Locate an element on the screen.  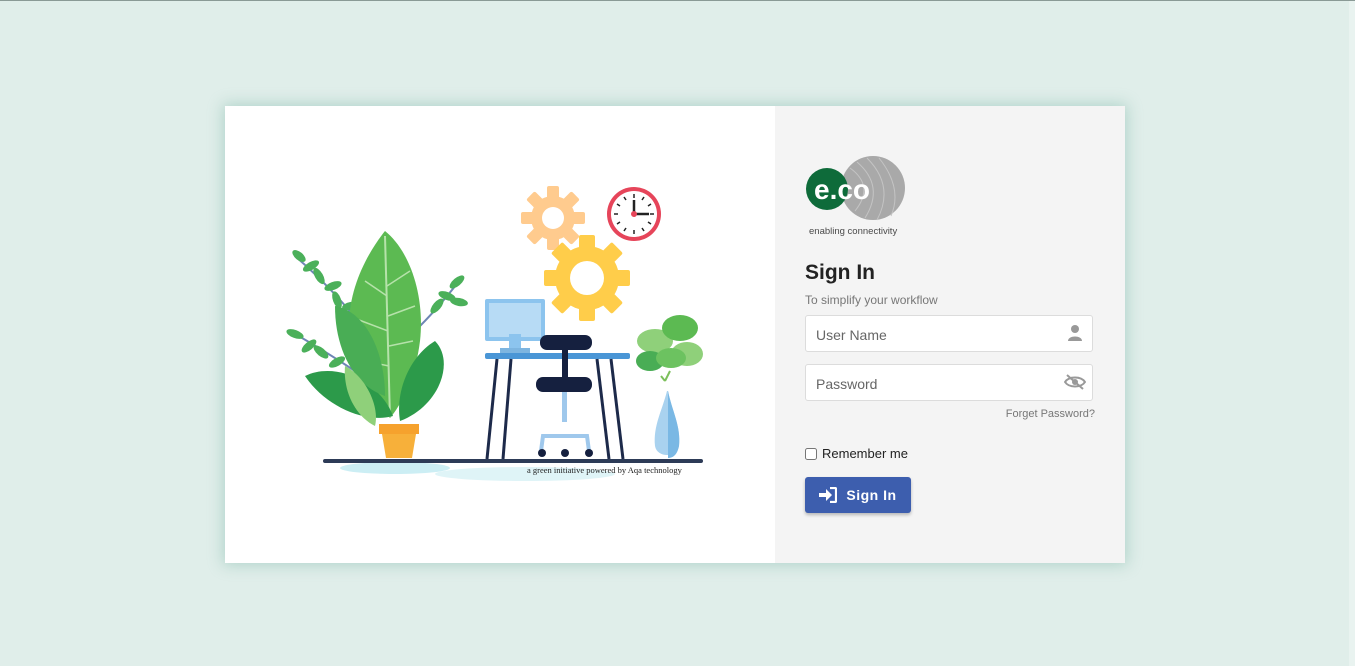
scrollbar-track is located at coordinates (1352, 333).